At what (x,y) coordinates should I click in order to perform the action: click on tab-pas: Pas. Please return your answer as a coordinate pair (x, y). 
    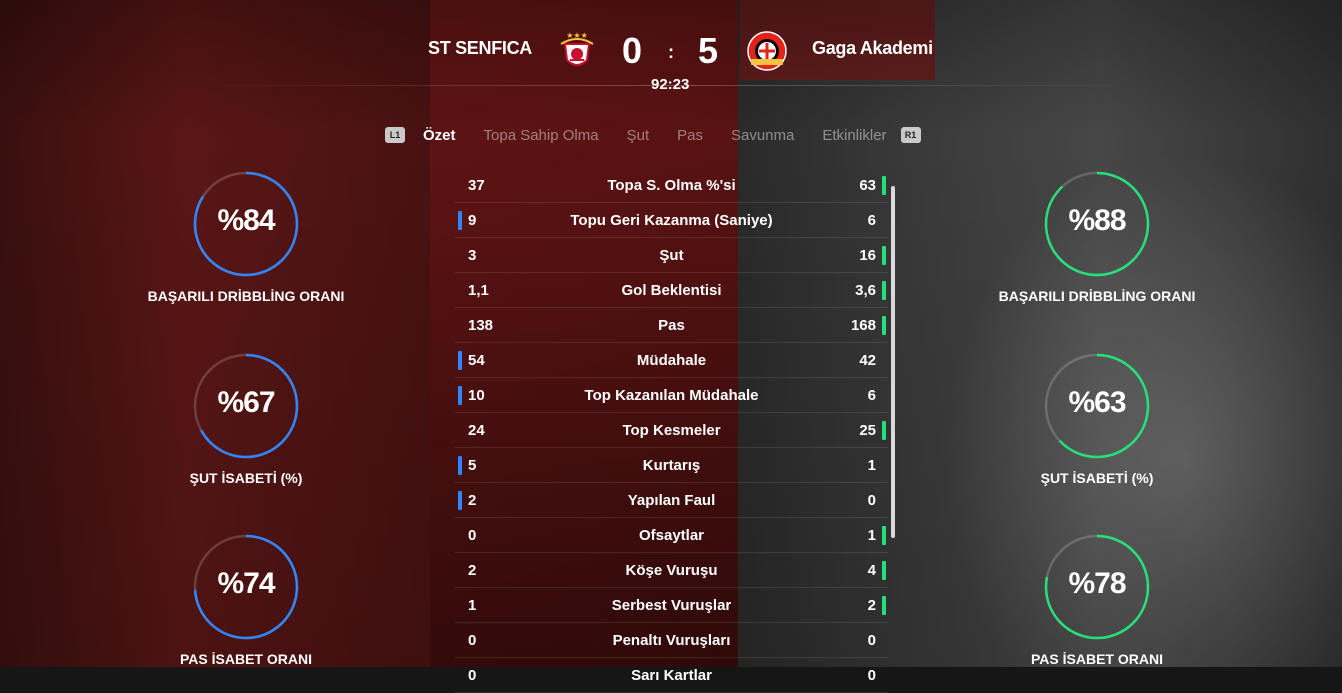
    Looking at the image, I should click on (690, 135).